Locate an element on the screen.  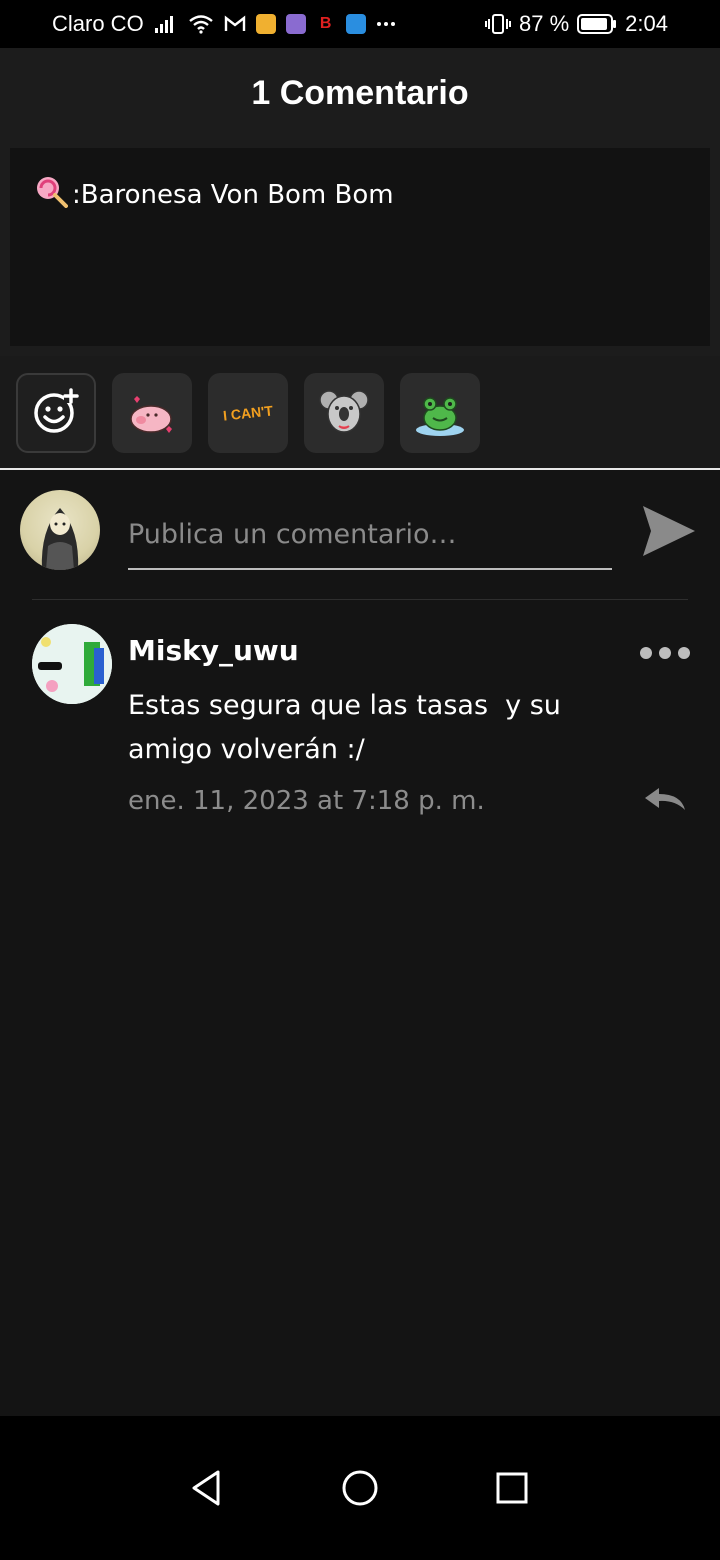
home-icon is located at coordinates (360, 1488).